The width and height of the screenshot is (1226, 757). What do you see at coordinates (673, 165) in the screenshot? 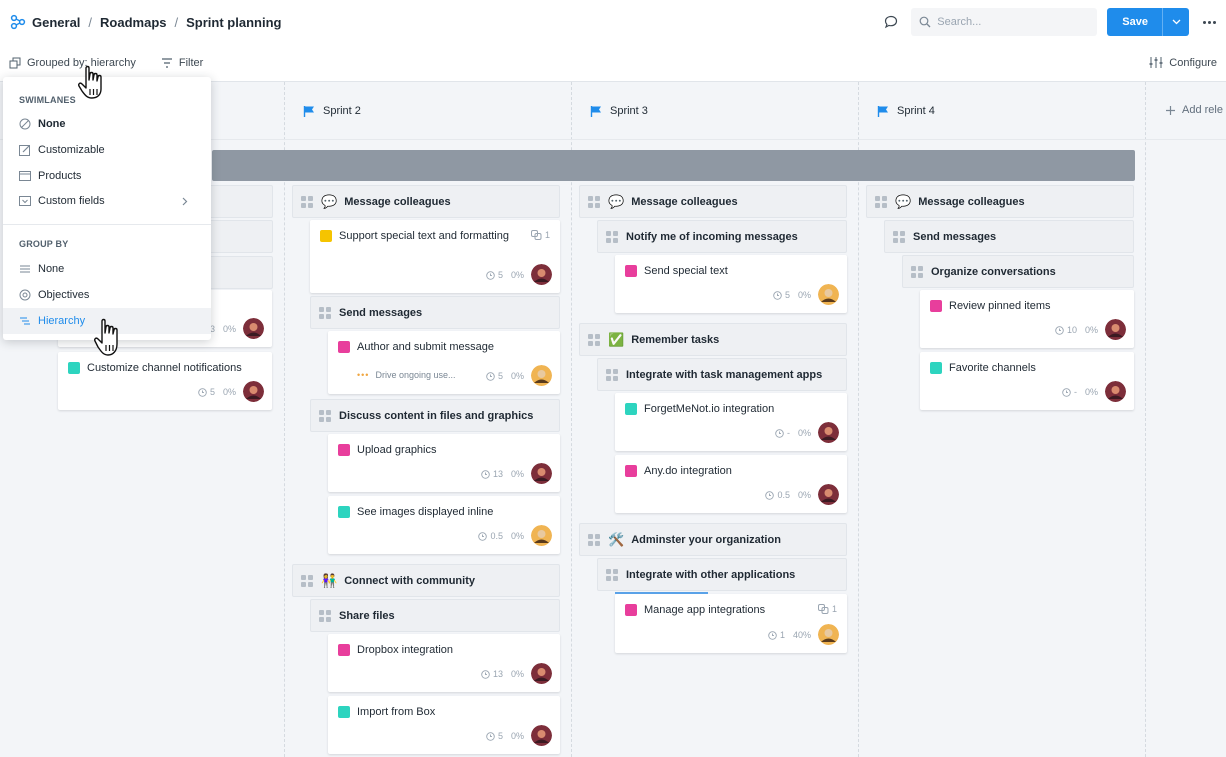
I see `swimlane-band` at bounding box center [673, 165].